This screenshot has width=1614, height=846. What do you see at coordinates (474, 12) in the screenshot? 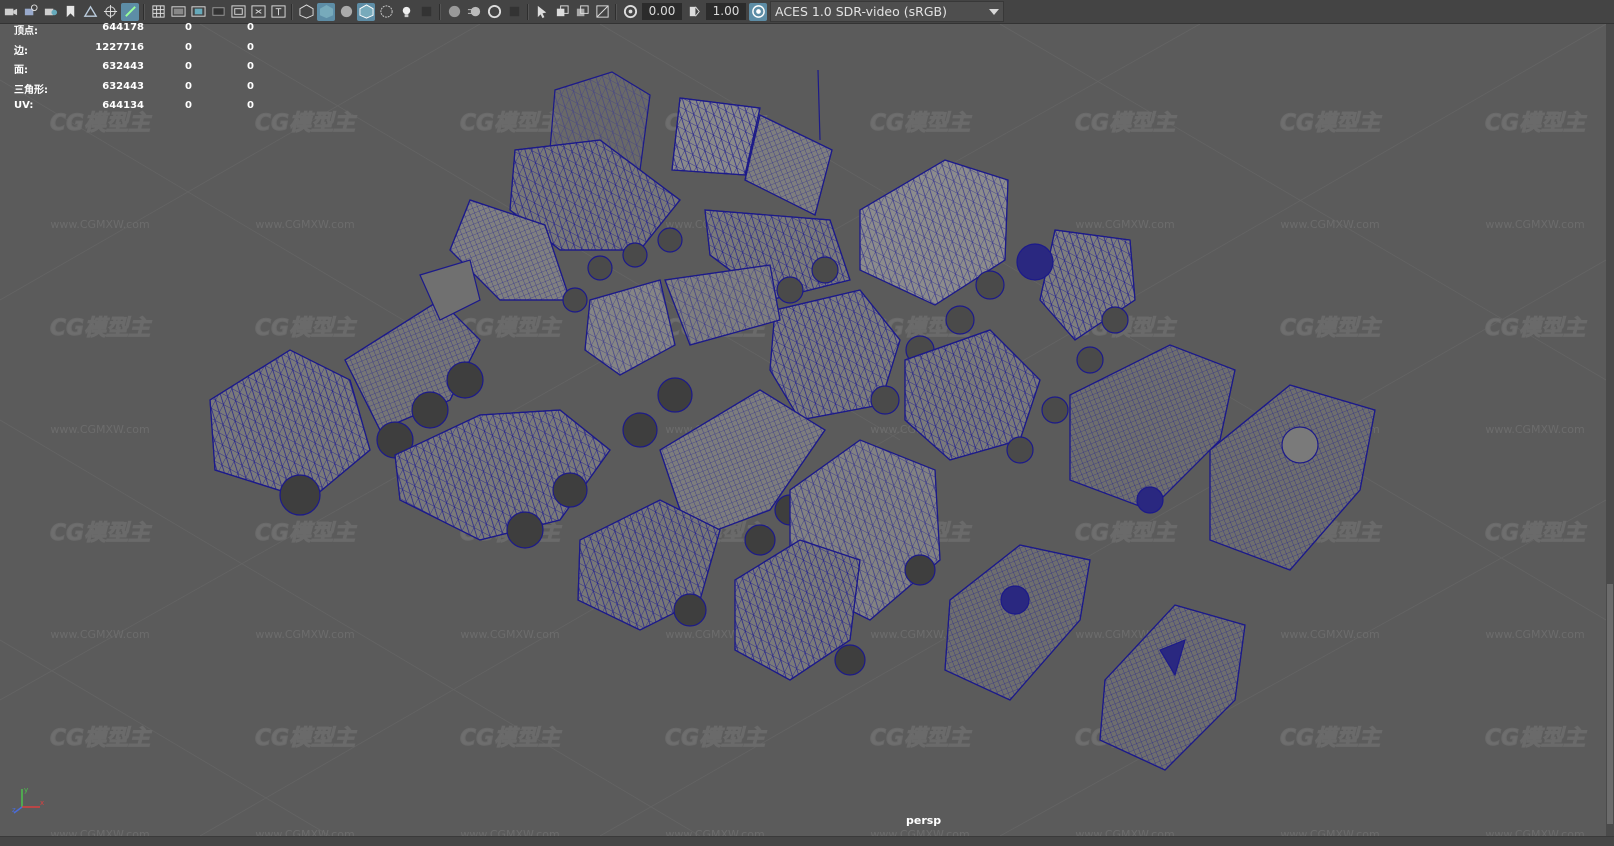
I see `motion-blur-icon` at bounding box center [474, 12].